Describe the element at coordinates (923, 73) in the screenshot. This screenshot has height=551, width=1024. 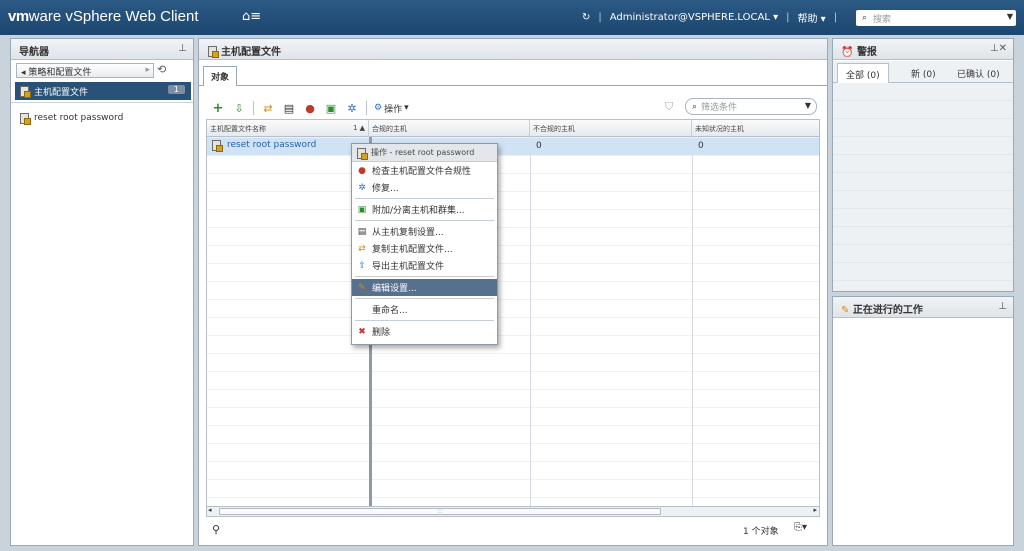
I see `tab-new-alarms: 新 (0)` at that location.